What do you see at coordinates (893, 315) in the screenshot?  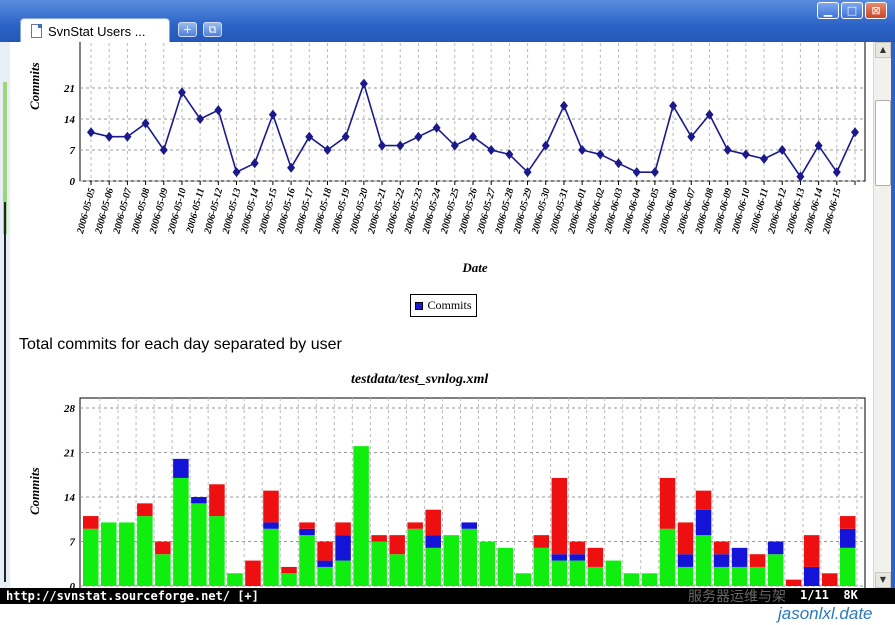 I see `window-right-border` at bounding box center [893, 315].